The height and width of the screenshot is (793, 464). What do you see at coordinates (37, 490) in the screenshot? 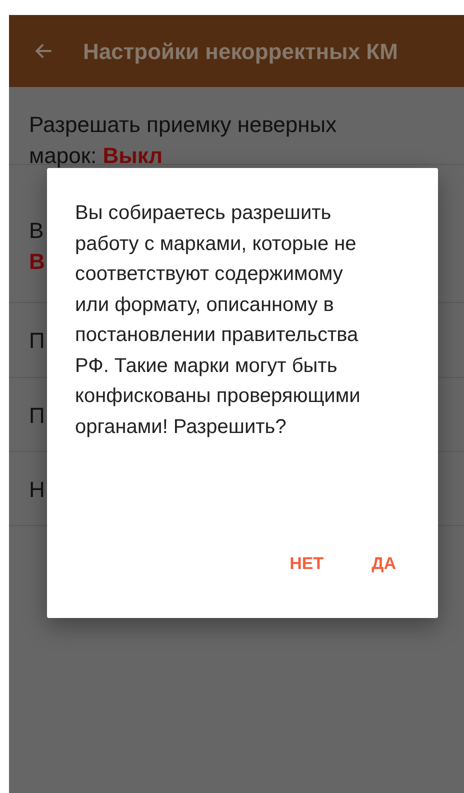
I see `setting-text: Н` at bounding box center [37, 490].